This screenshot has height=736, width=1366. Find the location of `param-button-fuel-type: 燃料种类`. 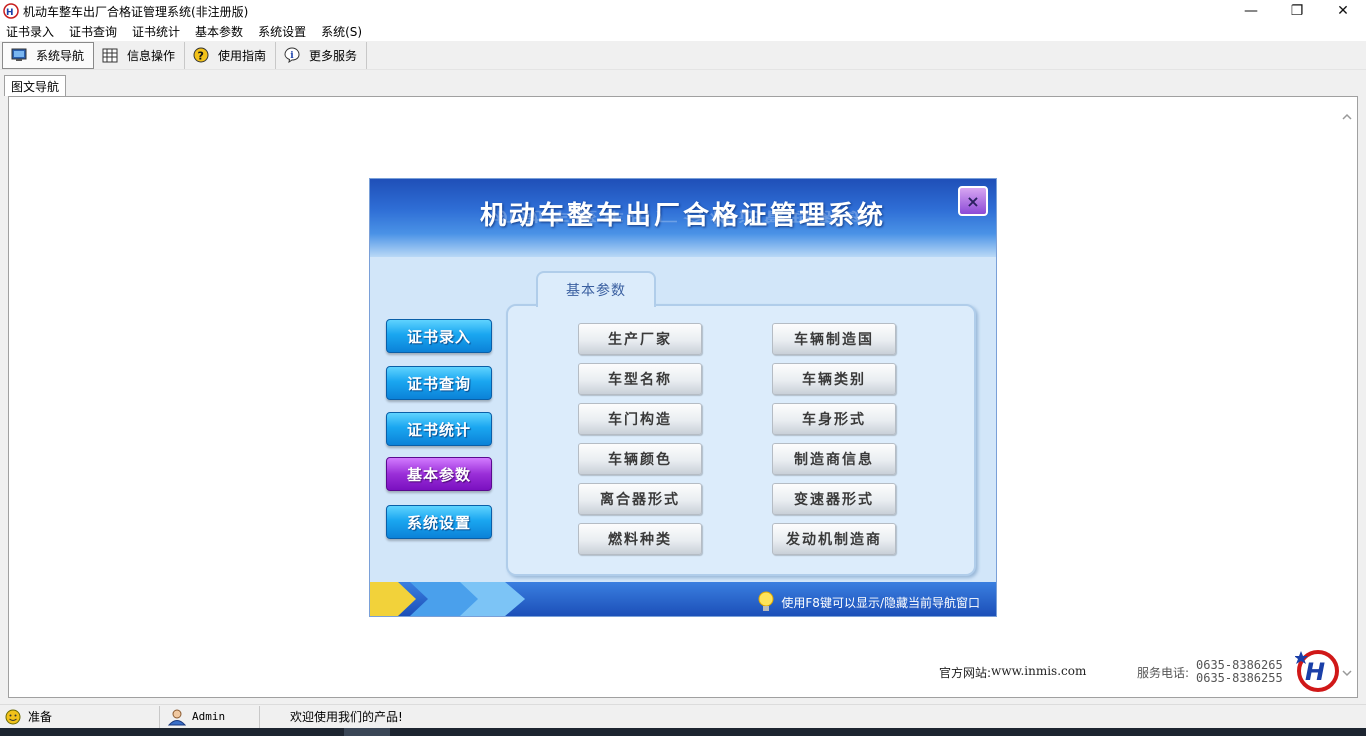

param-button-fuel-type: 燃料种类 is located at coordinates (640, 539).